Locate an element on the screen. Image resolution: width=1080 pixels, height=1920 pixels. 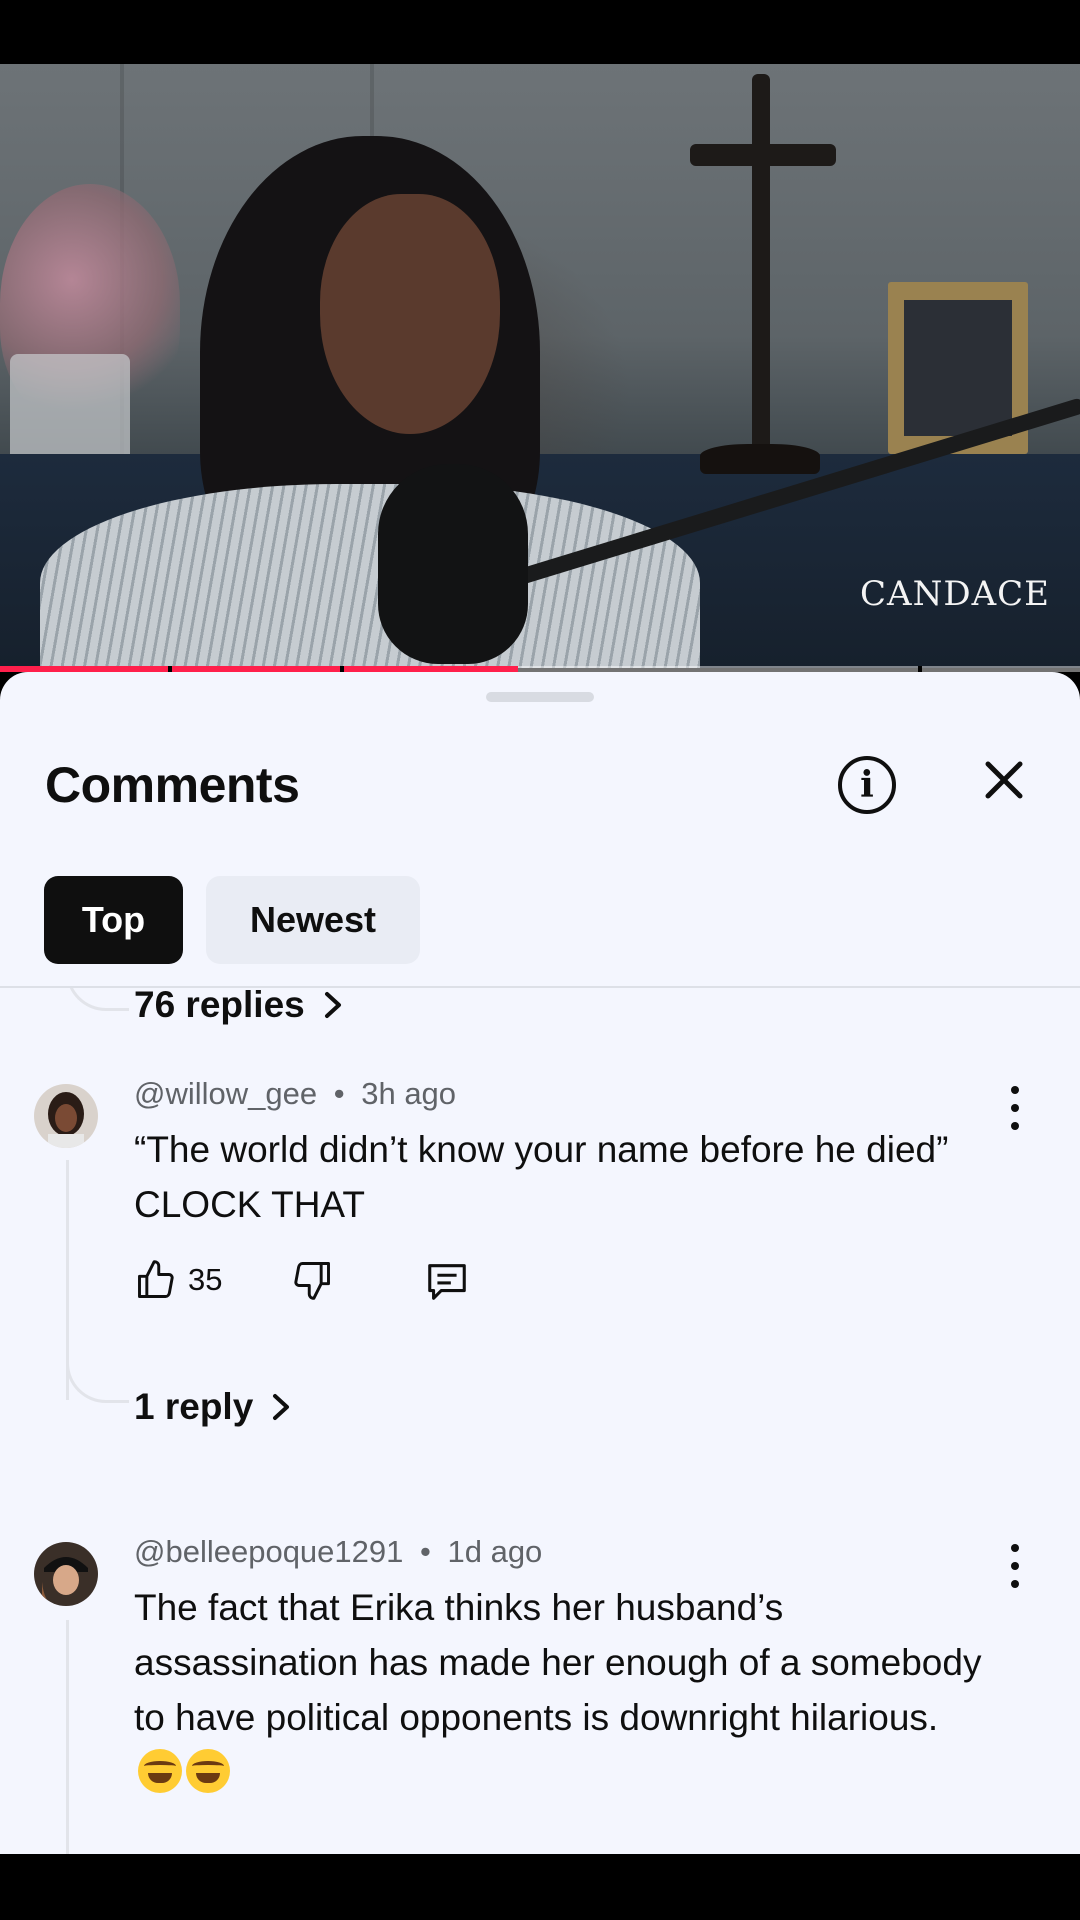
info-icon: i is located at coordinates (867, 785).